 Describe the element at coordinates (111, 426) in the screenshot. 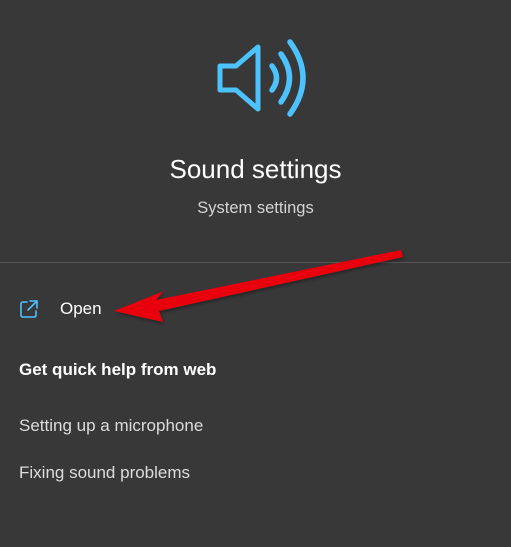

I see `help-link-microphone: Setting up a microphone` at that location.